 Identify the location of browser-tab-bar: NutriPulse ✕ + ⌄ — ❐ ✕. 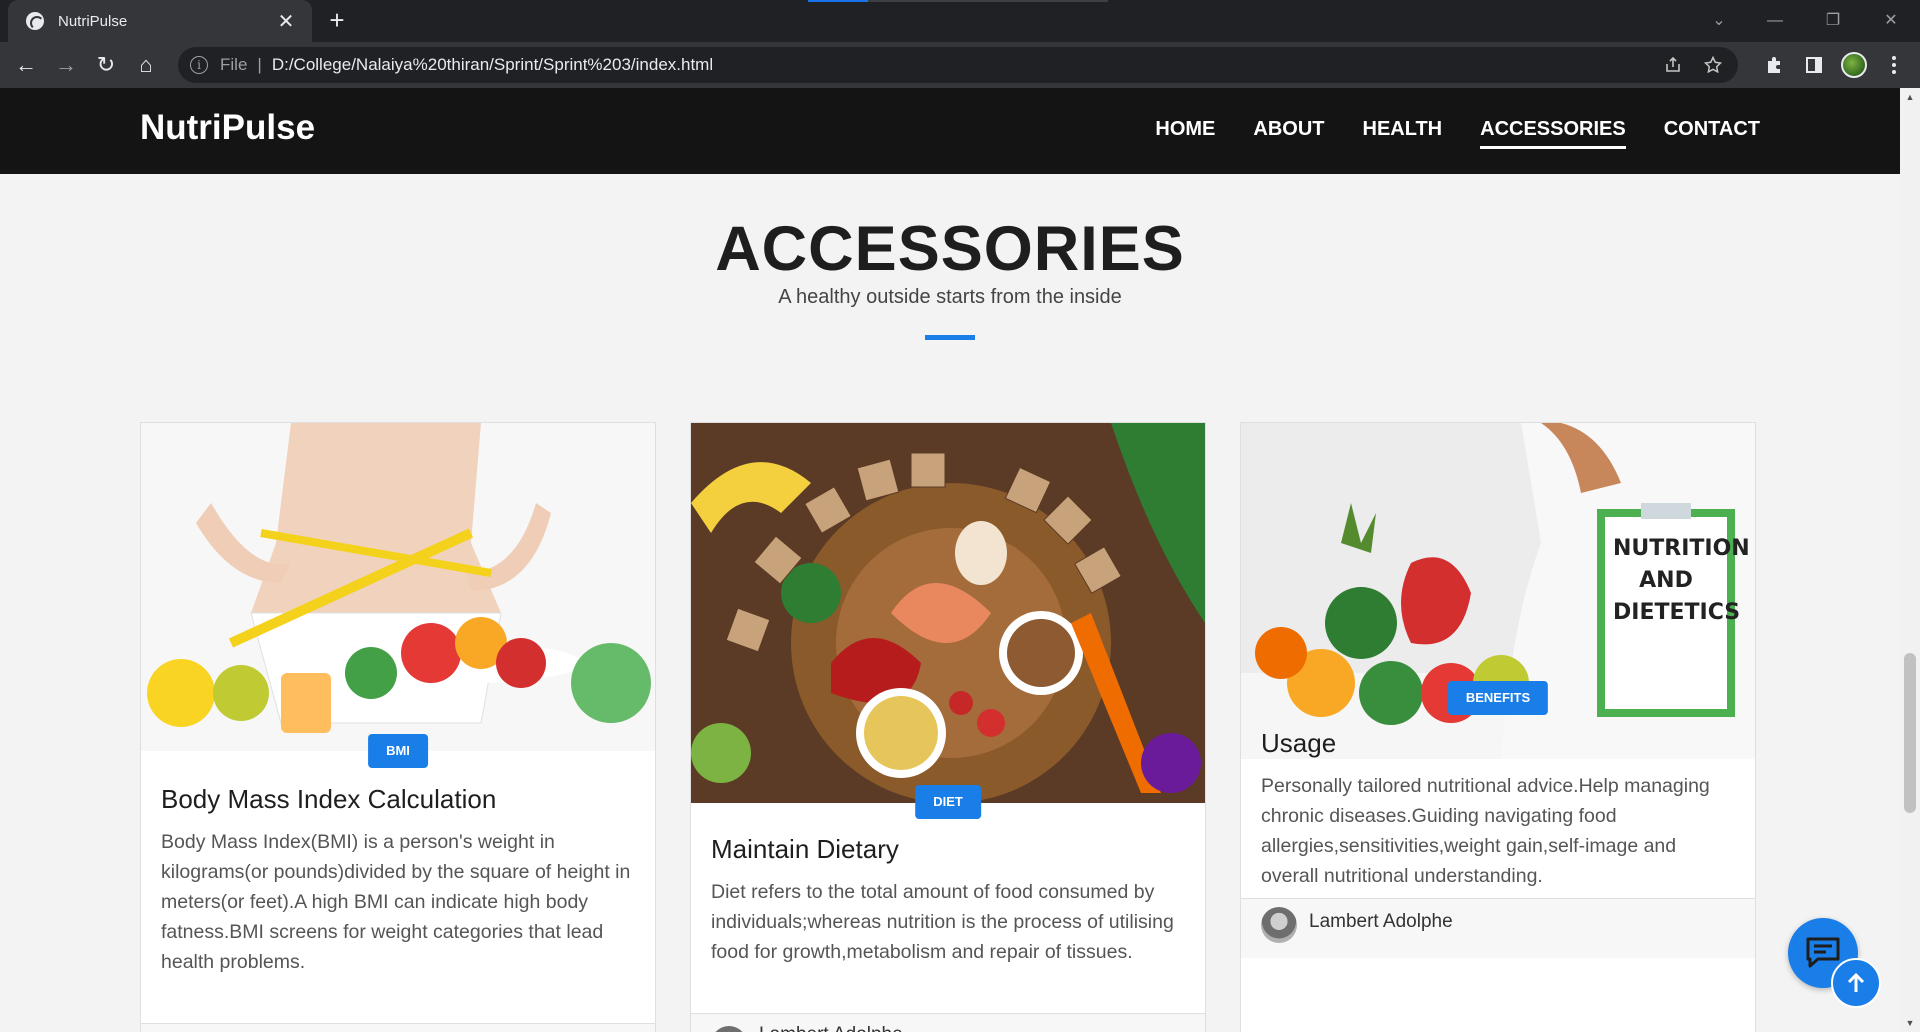
(960, 21).